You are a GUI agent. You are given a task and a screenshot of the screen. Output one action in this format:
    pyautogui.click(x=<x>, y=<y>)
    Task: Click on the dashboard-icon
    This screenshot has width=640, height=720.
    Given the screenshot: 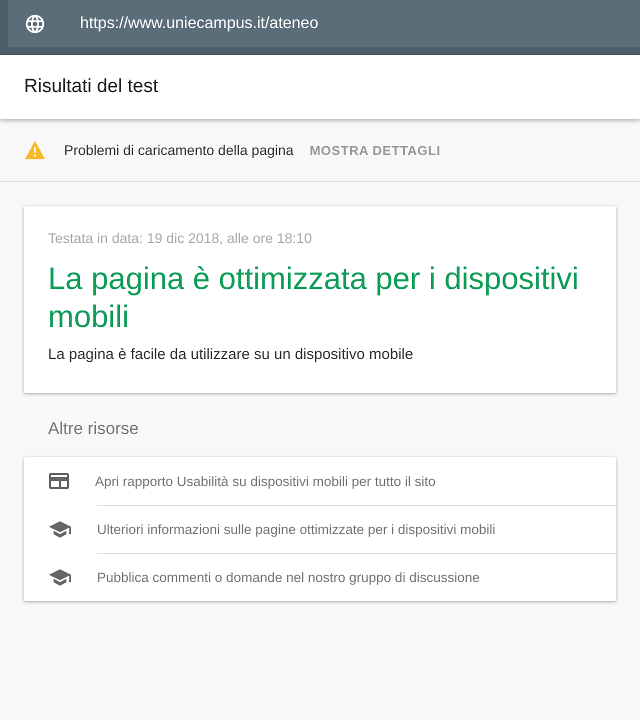 What is the action you would take?
    pyautogui.click(x=59, y=481)
    